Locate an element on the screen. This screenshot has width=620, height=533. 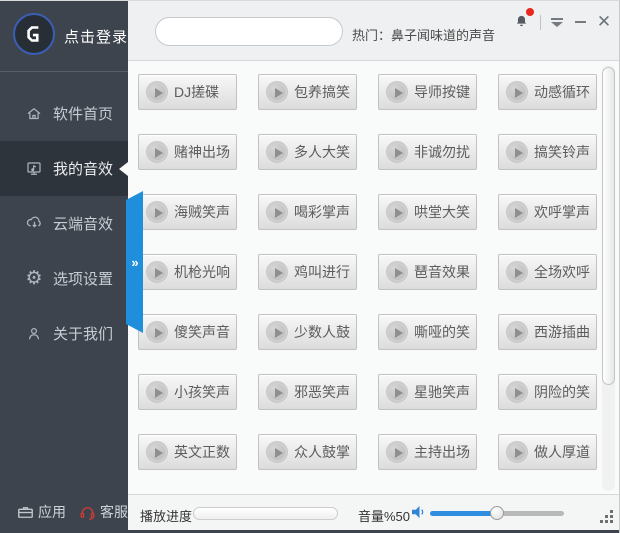
sound-effect-label: 众人鼓掌 is located at coordinates (322, 452).